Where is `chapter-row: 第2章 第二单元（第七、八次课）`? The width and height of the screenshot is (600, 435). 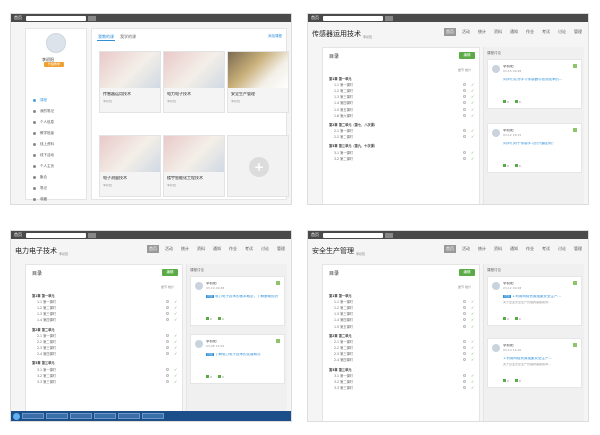
chapter-row: 第2章 第二单元（第七、八次课） is located at coordinates (402, 124).